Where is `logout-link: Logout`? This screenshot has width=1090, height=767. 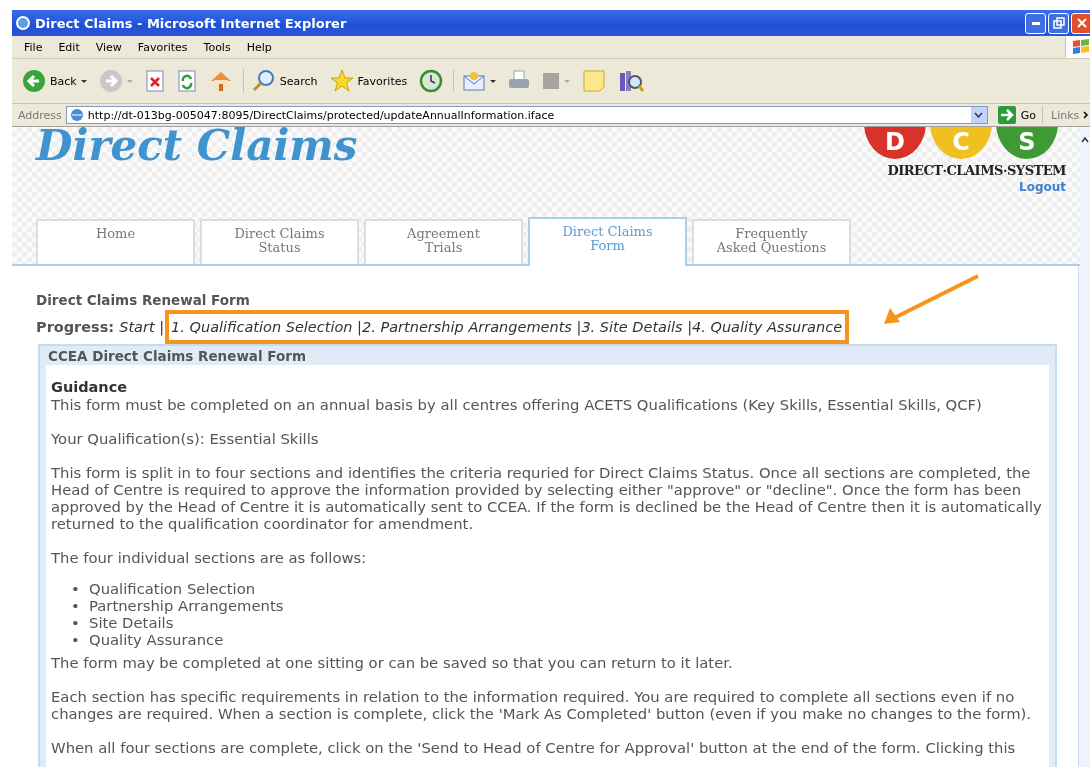
logout-link: Logout is located at coordinates (1042, 187).